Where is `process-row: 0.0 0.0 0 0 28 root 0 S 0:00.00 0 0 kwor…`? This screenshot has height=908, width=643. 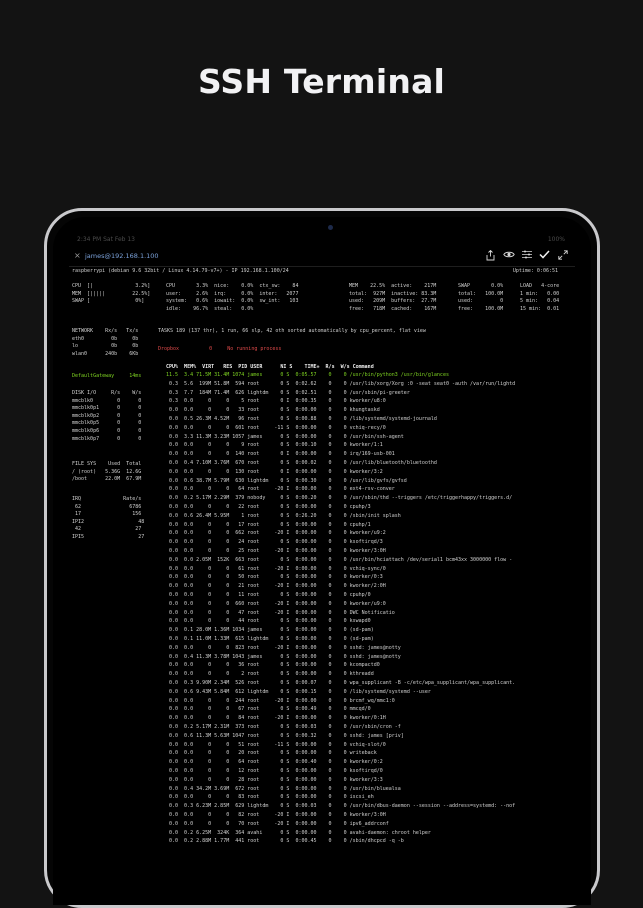 process-row: 0.0 0.0 0 0 28 root 0 S 0:00.00 0 0 kwor… is located at coordinates (274, 779).